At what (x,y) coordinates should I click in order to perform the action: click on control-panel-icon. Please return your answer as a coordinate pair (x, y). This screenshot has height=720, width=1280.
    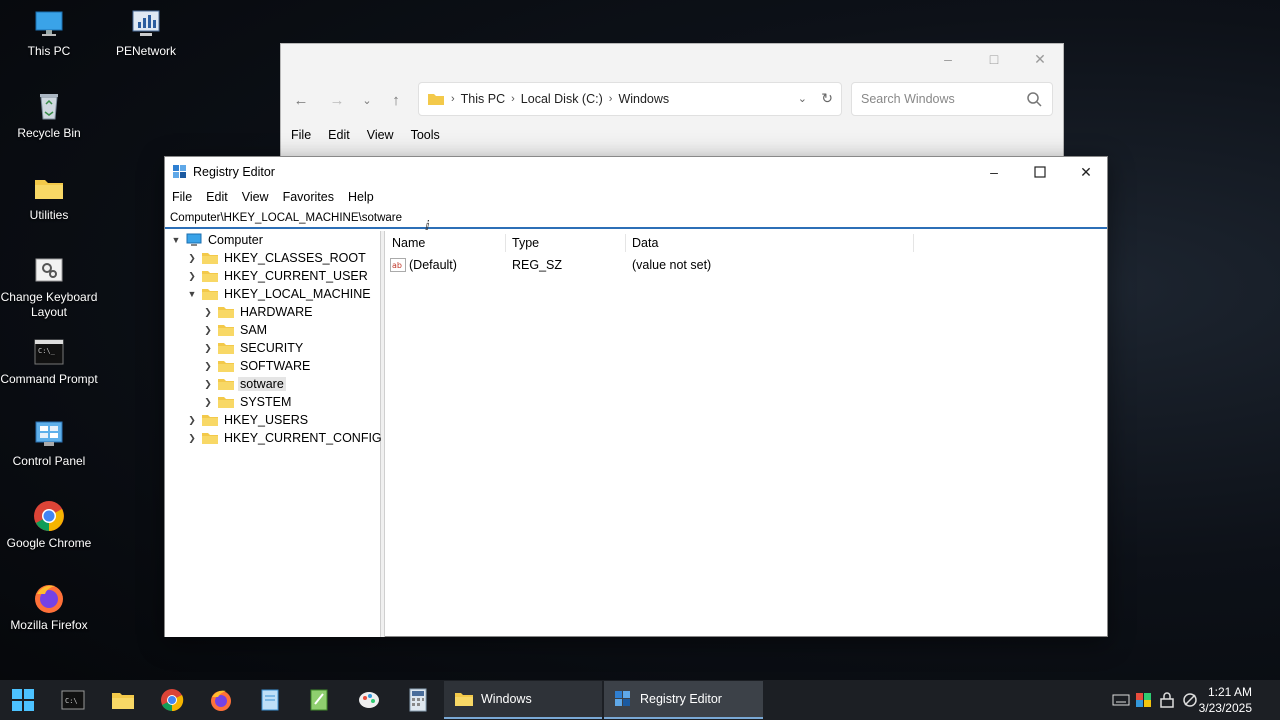
    Looking at the image, I should click on (49, 434).